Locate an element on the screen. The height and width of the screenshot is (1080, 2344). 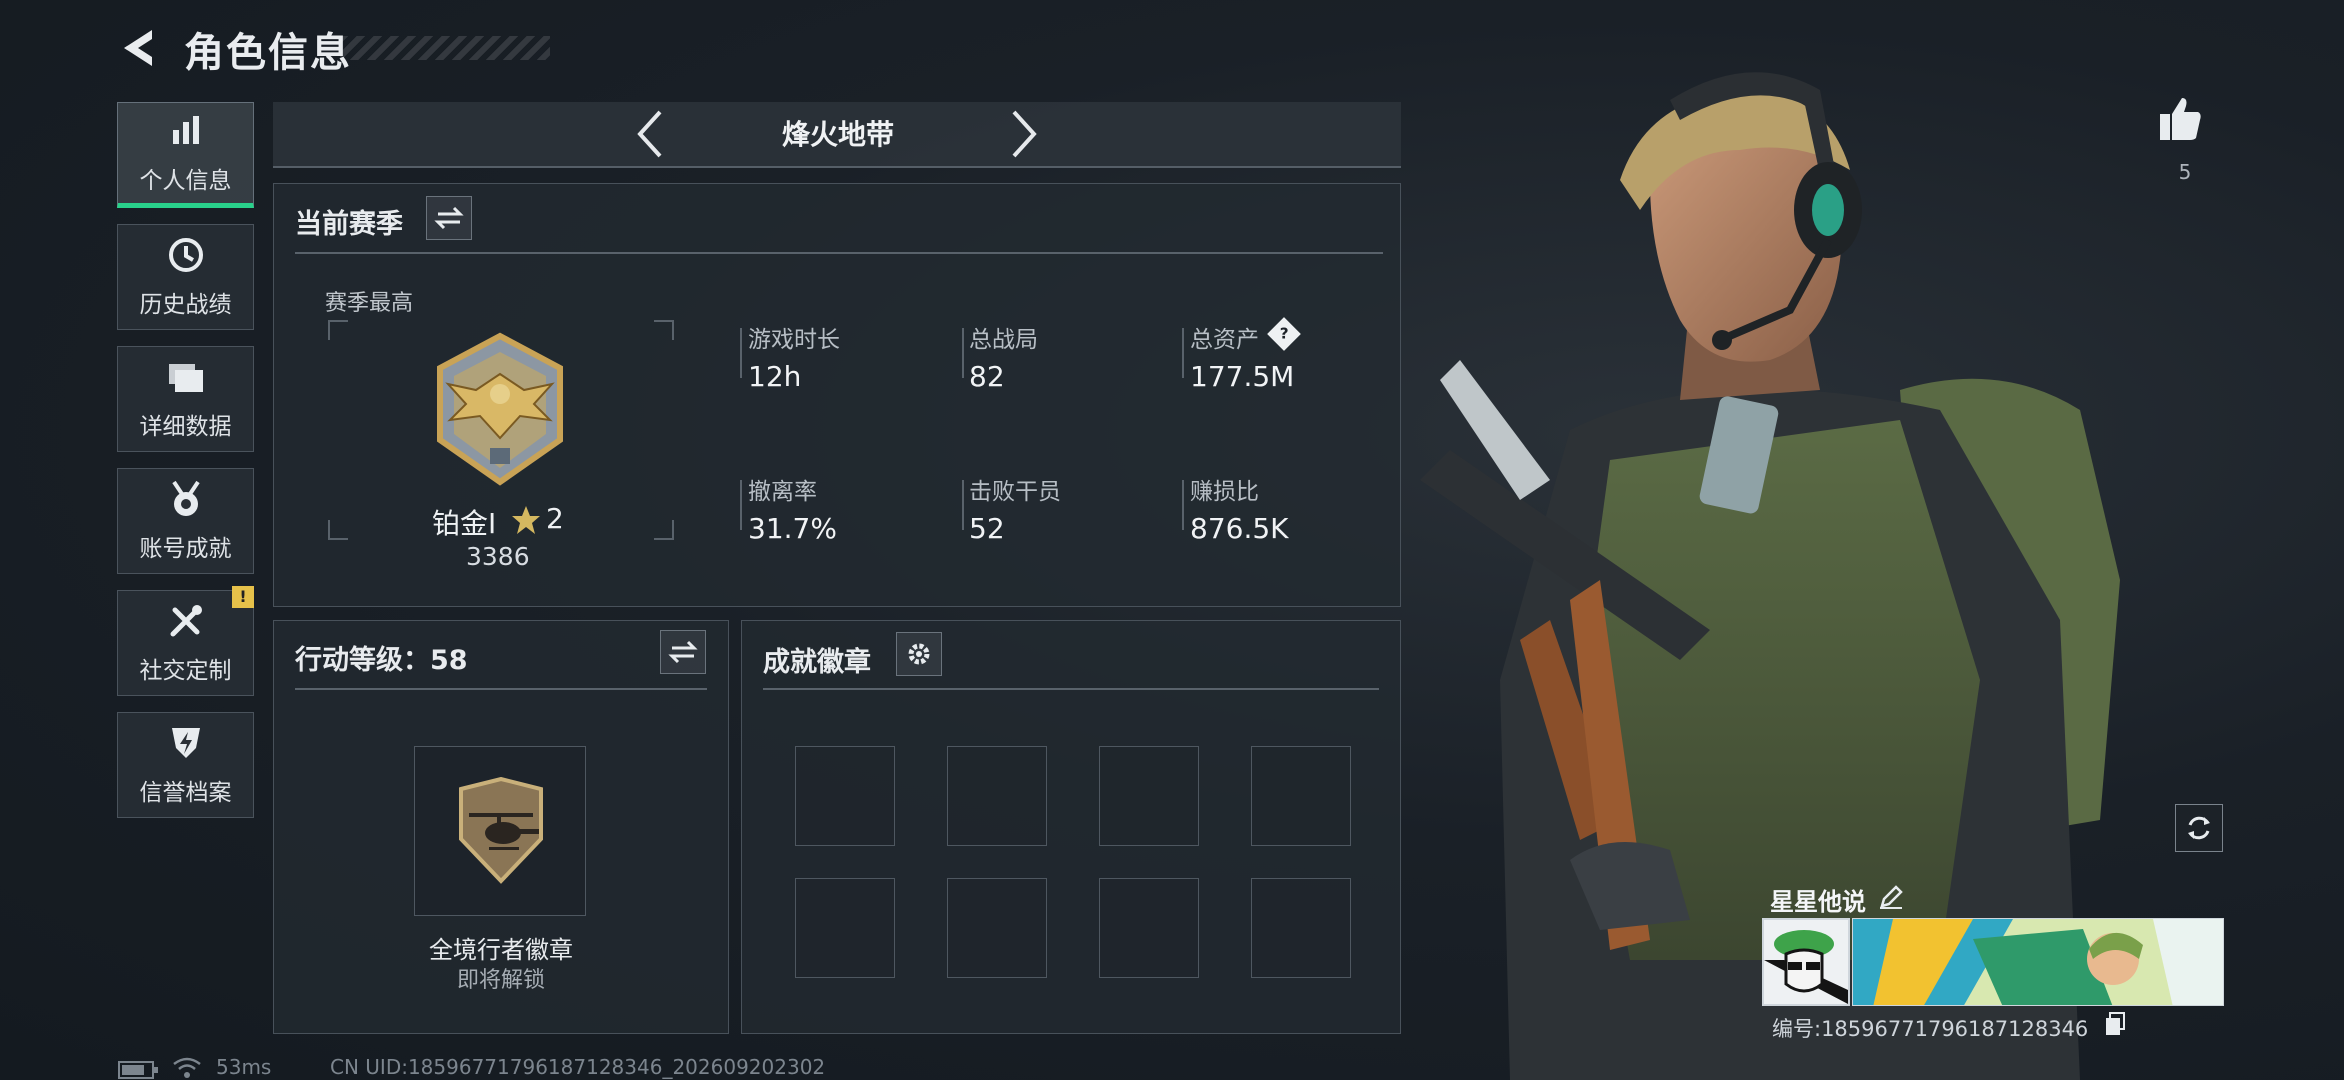
history-icon is located at coordinates (186, 255).